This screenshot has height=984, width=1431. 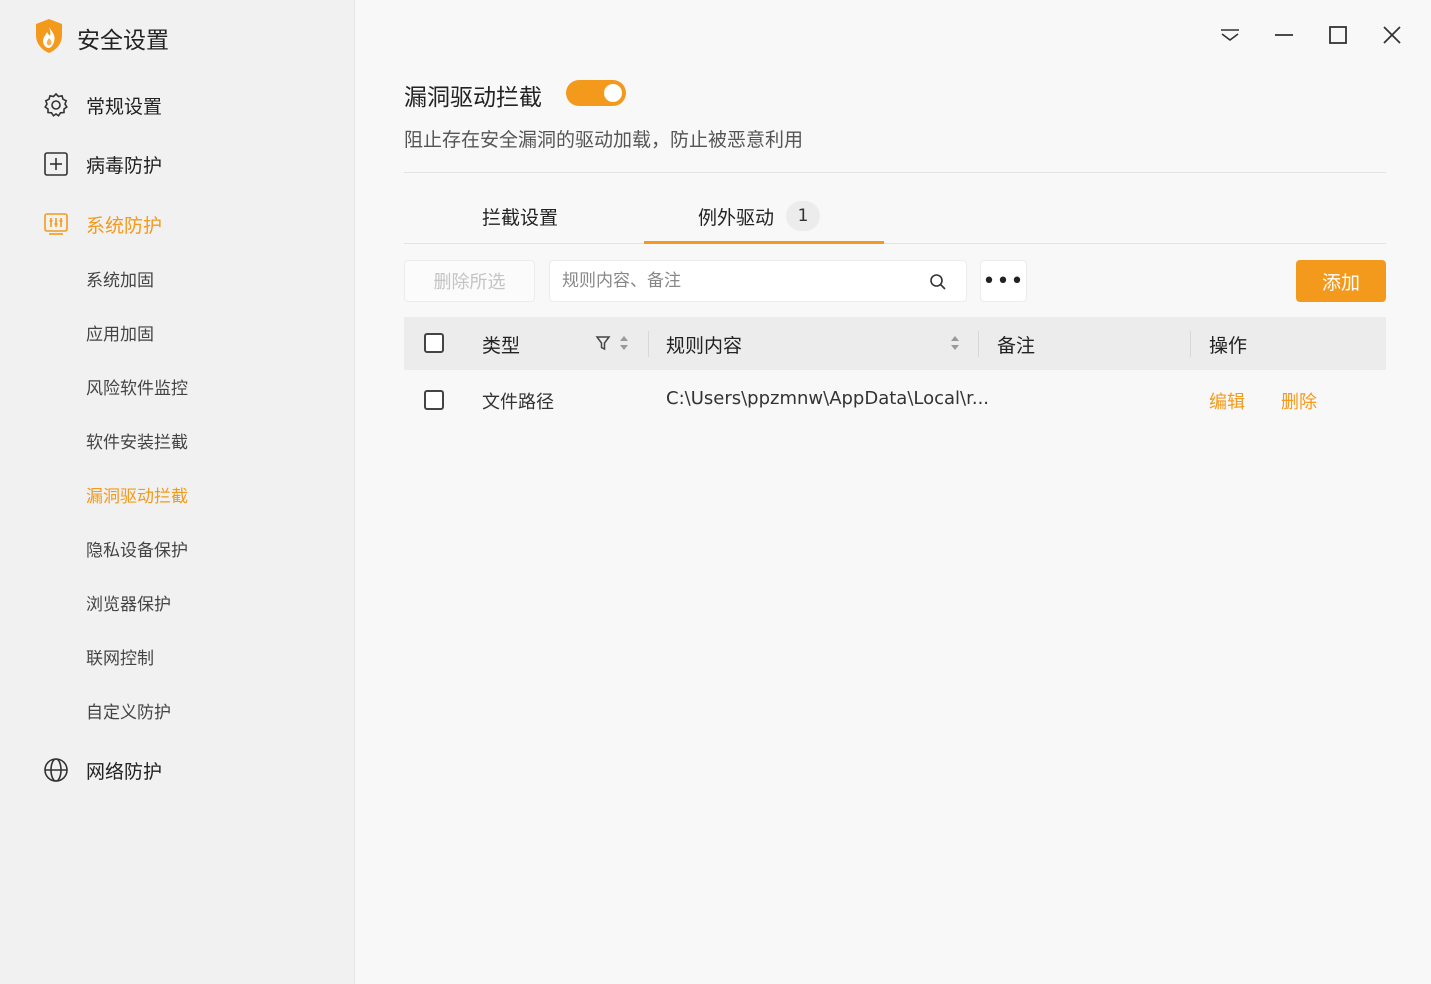 What do you see at coordinates (501, 346) in the screenshot?
I see `column-header-type: 类型` at bounding box center [501, 346].